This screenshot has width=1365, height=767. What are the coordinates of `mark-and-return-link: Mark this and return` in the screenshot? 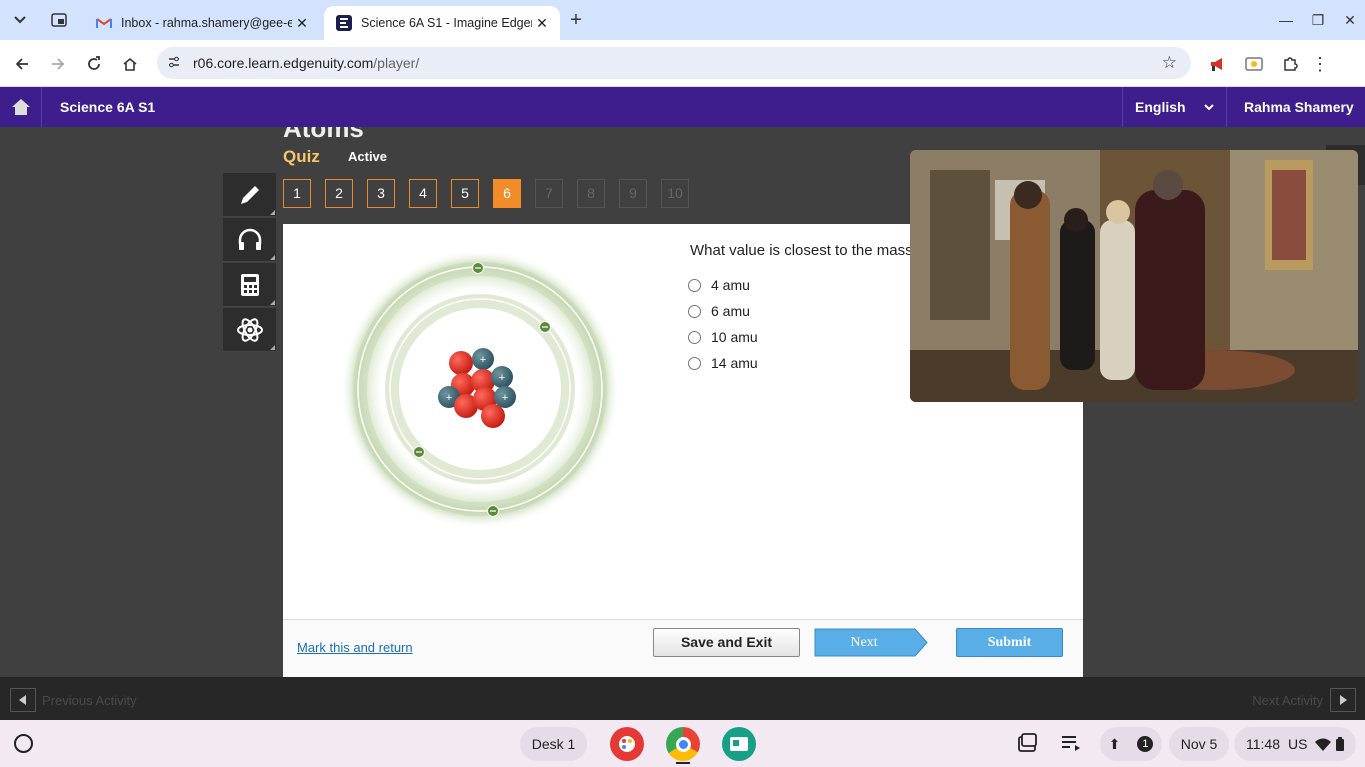 It's located at (355, 647).